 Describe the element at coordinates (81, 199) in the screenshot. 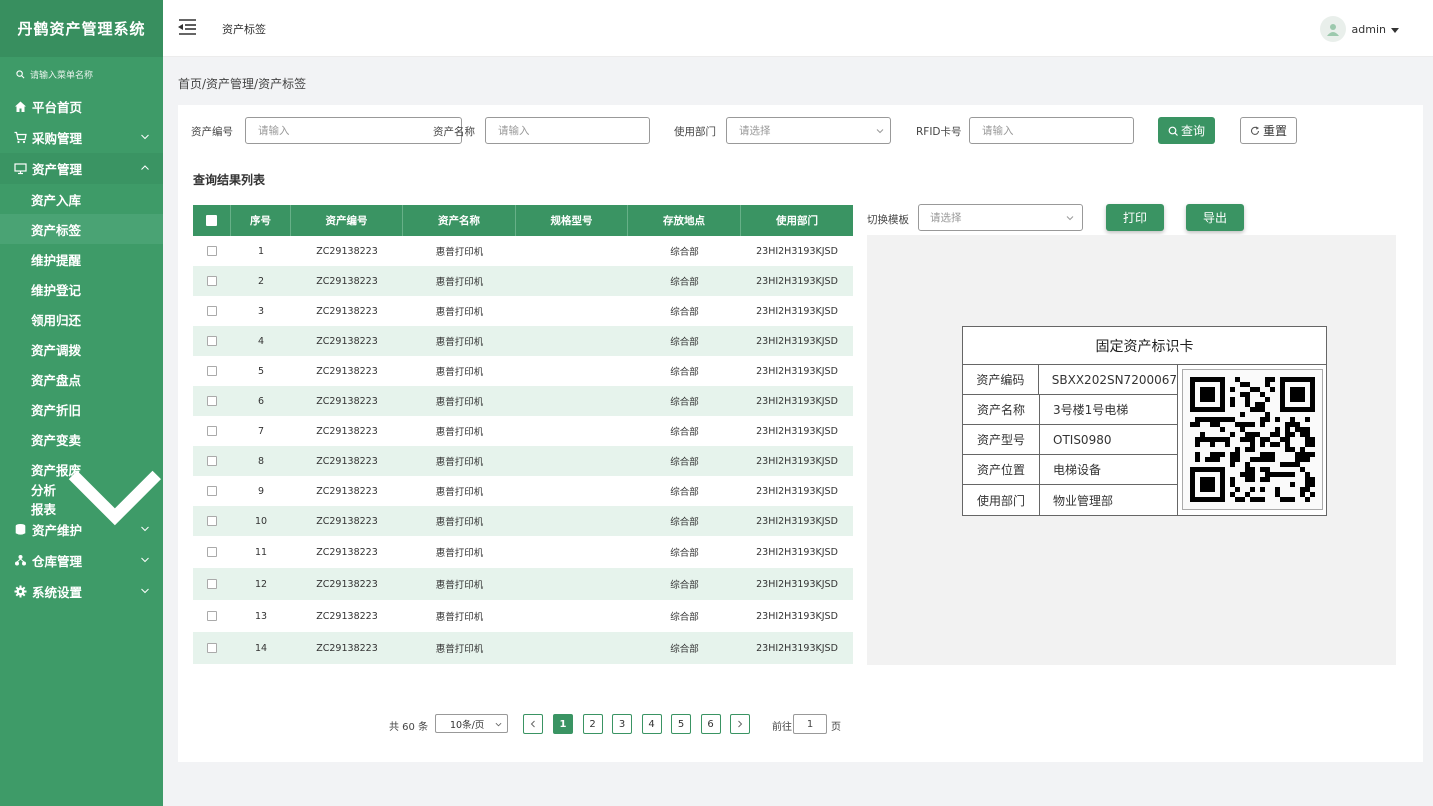

I see `sidebar-subitem: 资产入库` at that location.